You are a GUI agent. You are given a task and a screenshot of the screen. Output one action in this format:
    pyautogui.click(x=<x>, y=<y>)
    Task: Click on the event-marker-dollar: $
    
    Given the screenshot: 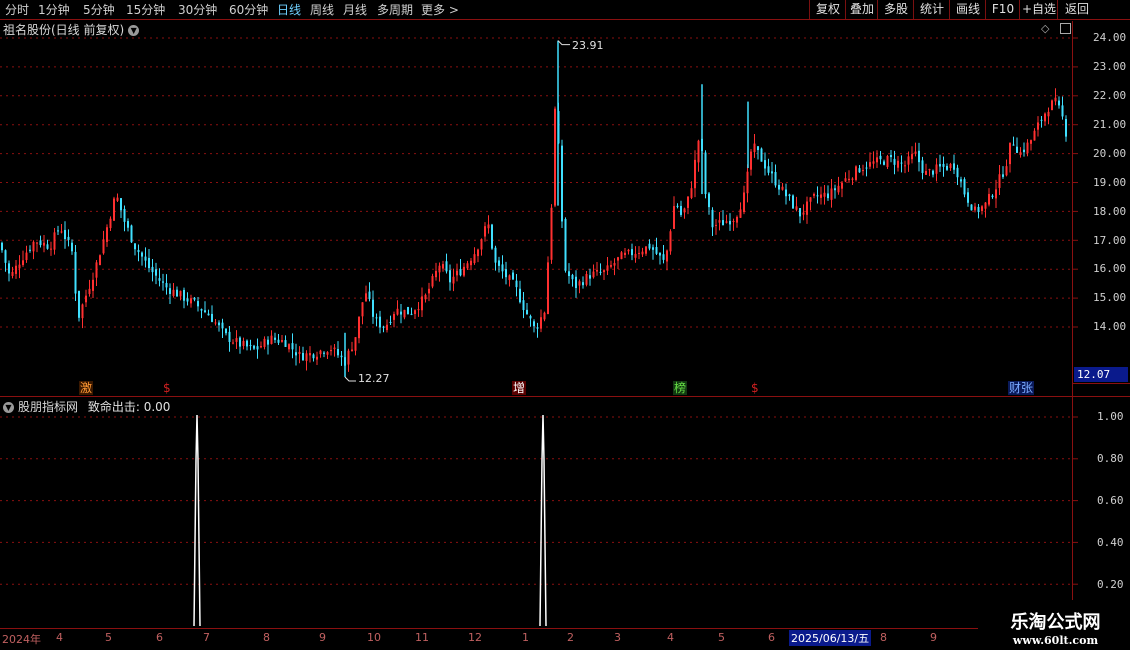 What is the action you would take?
    pyautogui.click(x=167, y=388)
    